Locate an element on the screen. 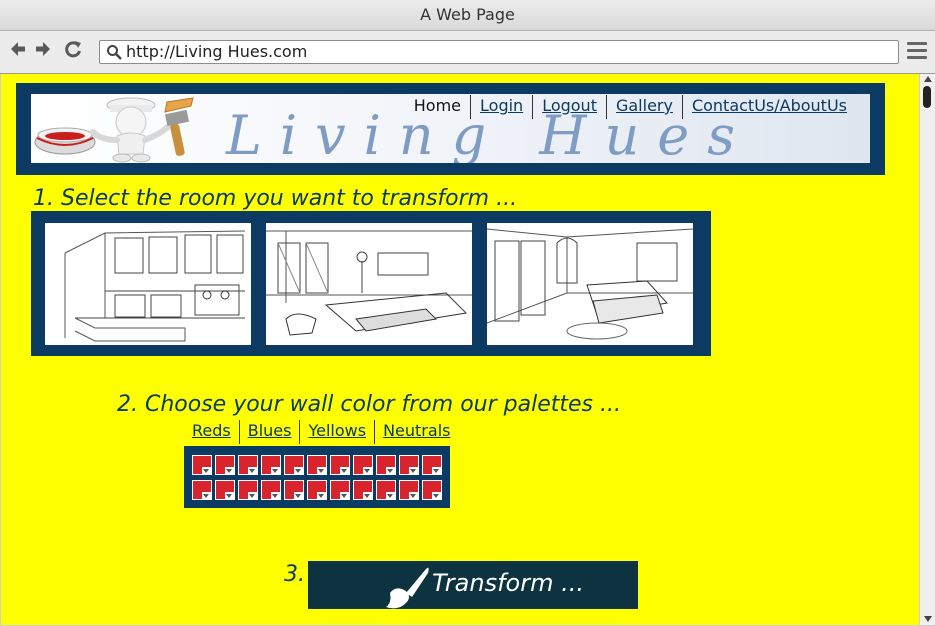  window-title-bar: A Web Page is located at coordinates (467, 15).